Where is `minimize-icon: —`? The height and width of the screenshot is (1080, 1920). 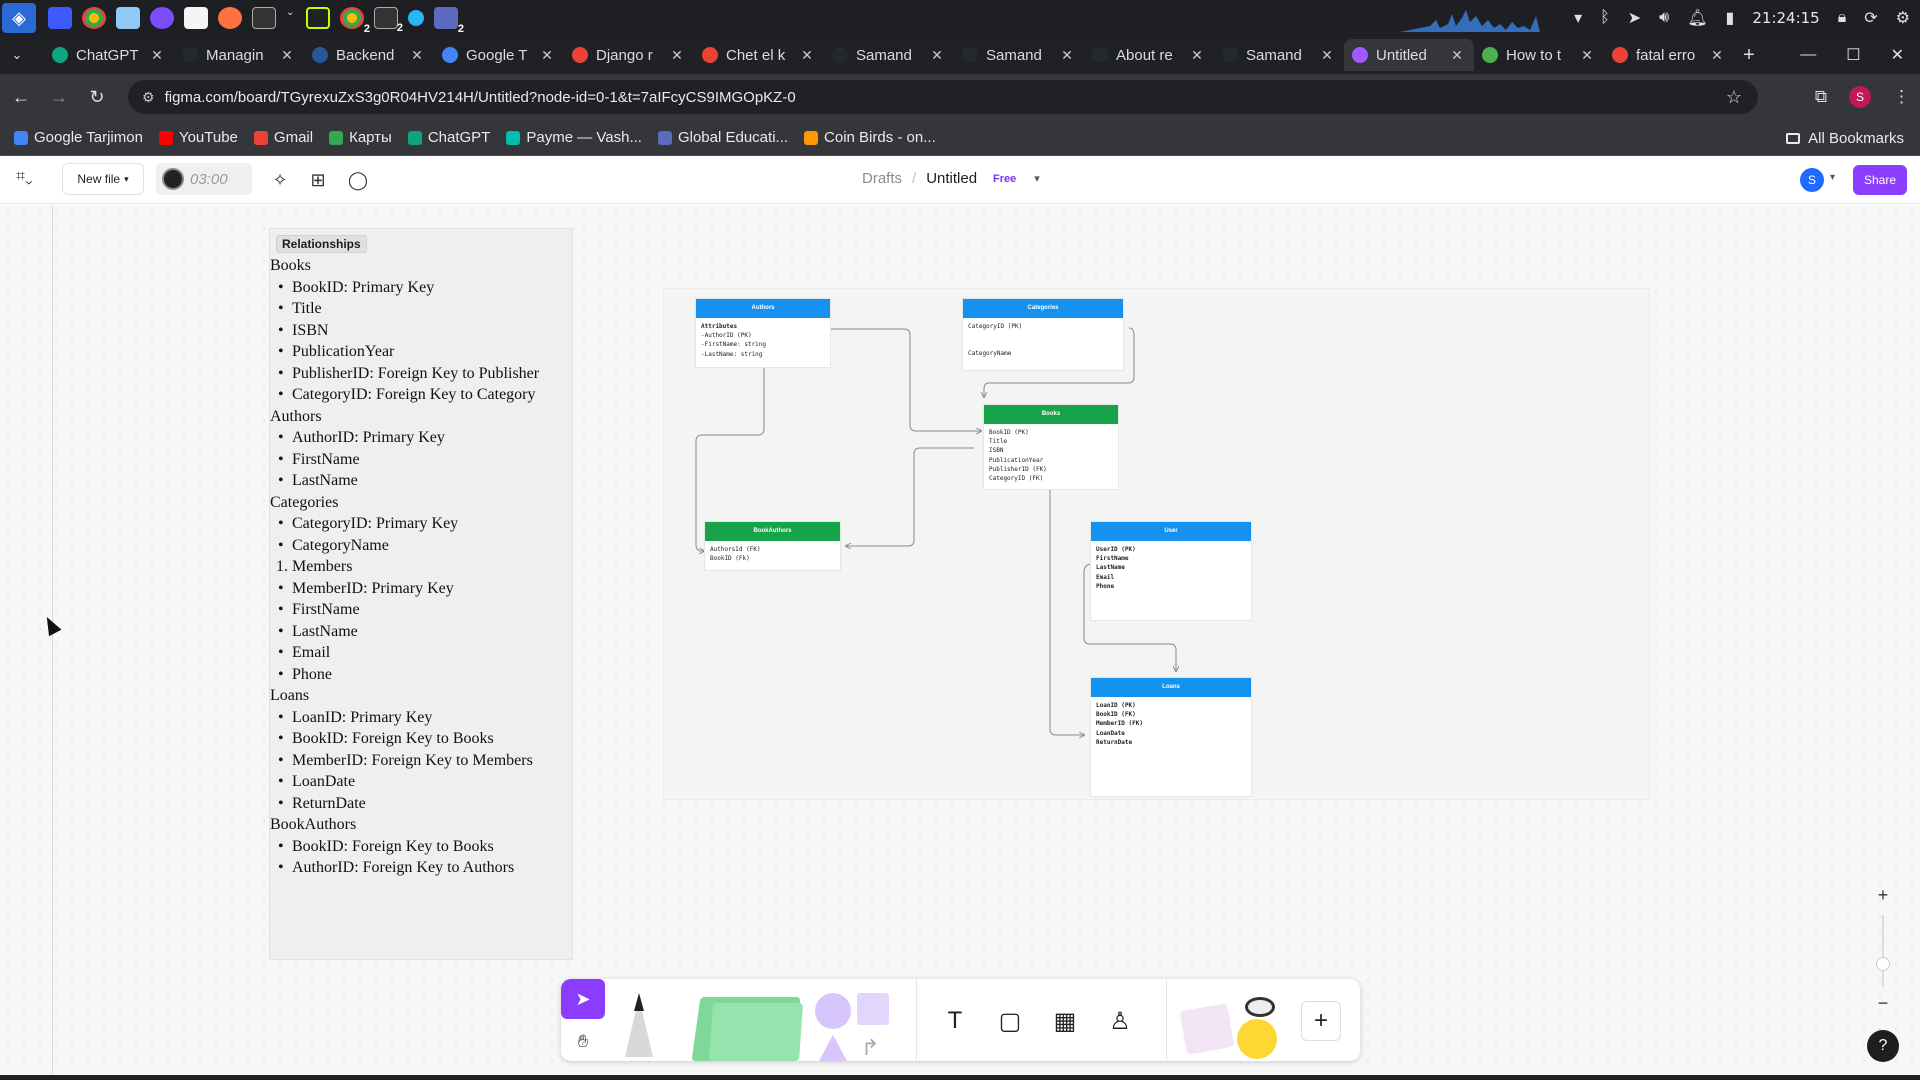
minimize-icon: — is located at coordinates (1808, 55).